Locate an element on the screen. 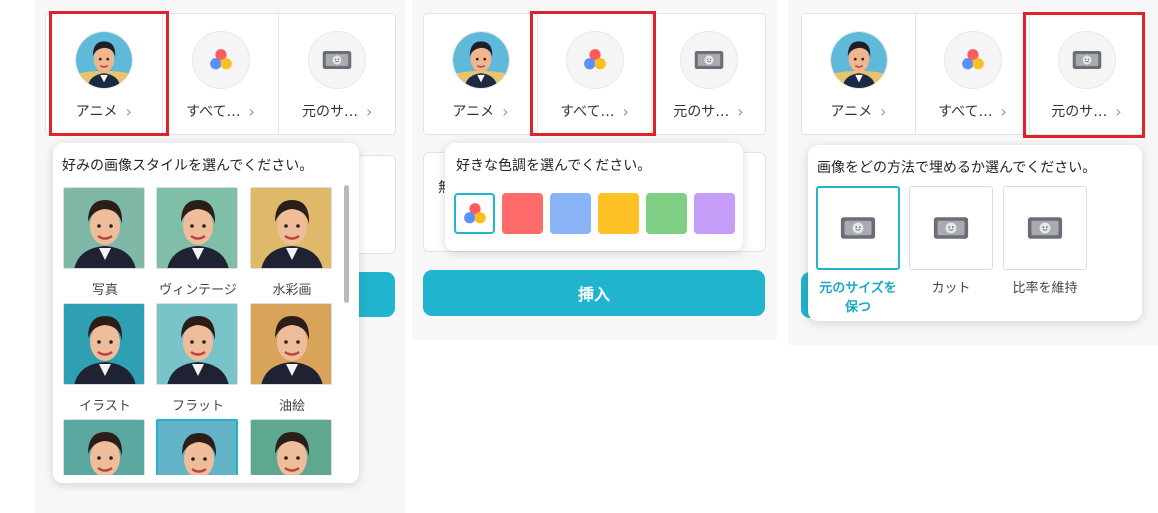  style-item-8-thumb is located at coordinates (197, 447).